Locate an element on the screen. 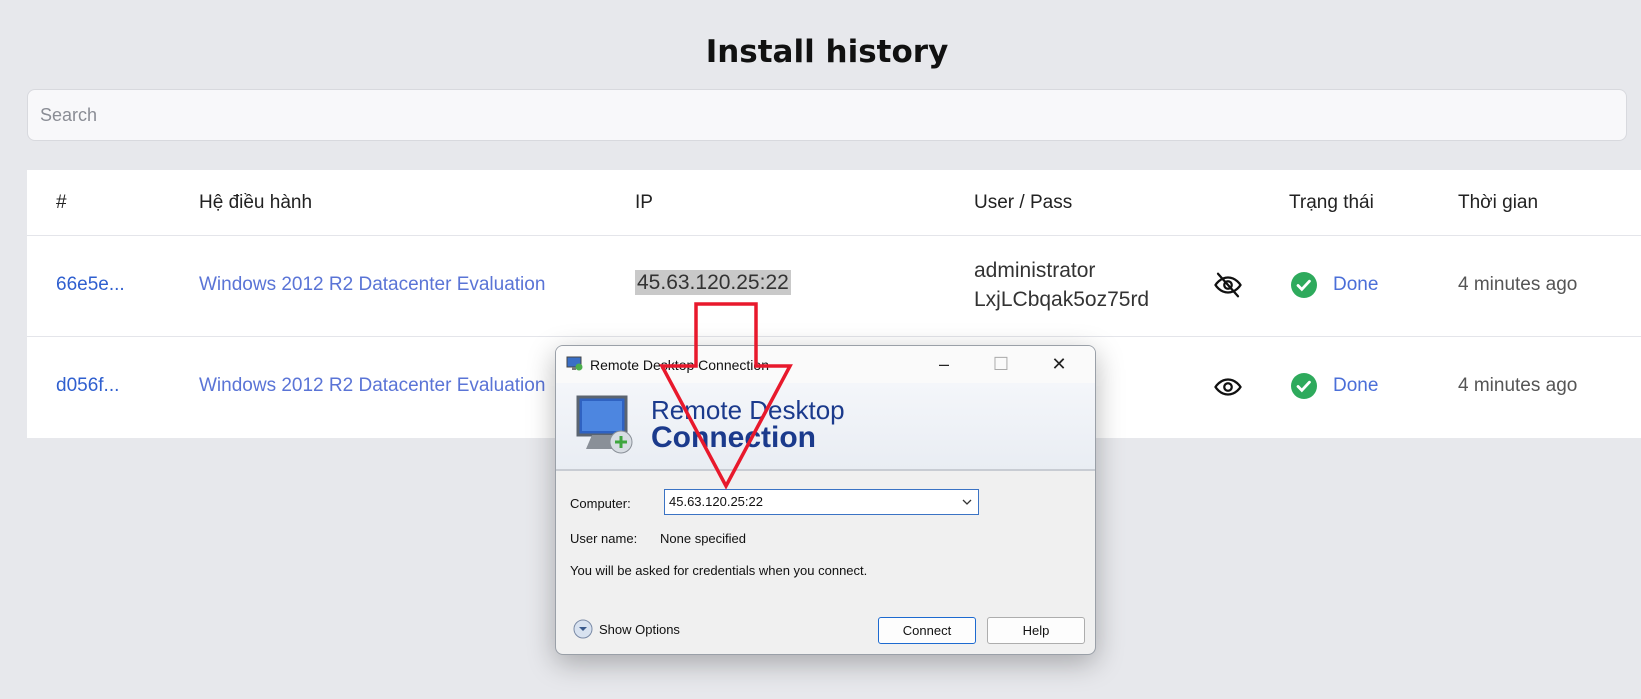  close-icon: ✕ is located at coordinates (1059, 364).